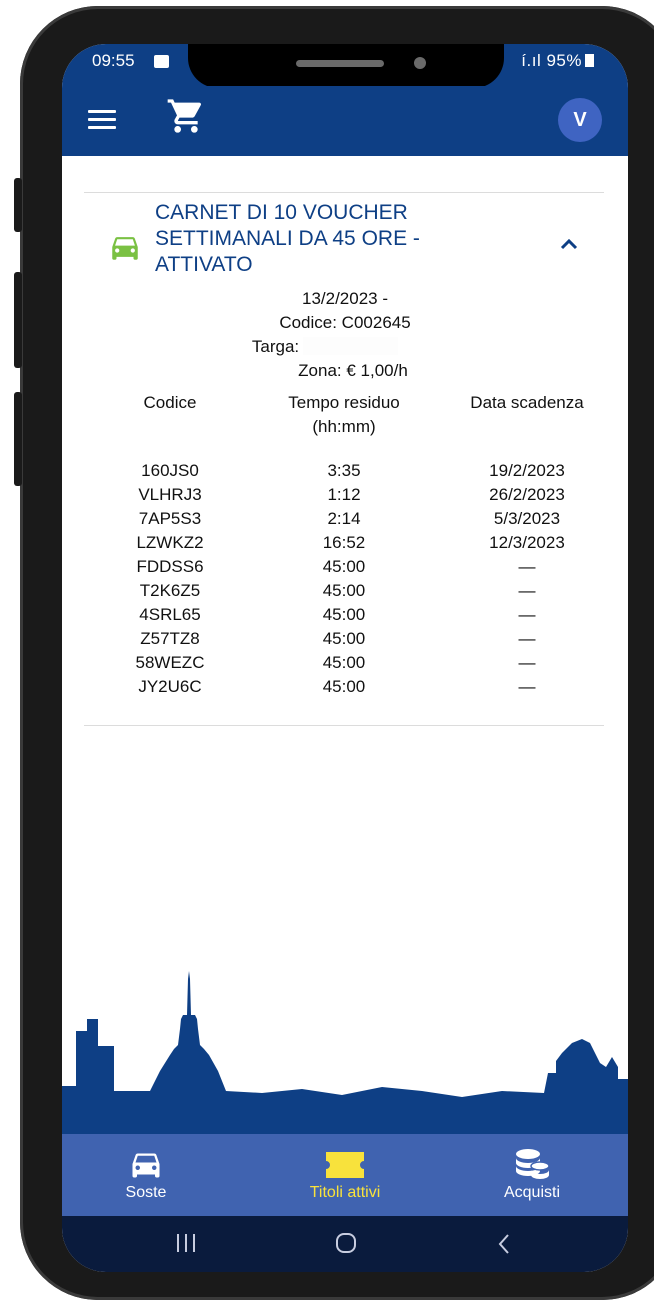 The image size is (654, 1305). I want to click on voucher-expiry: 26/2/2023, so click(527, 494).